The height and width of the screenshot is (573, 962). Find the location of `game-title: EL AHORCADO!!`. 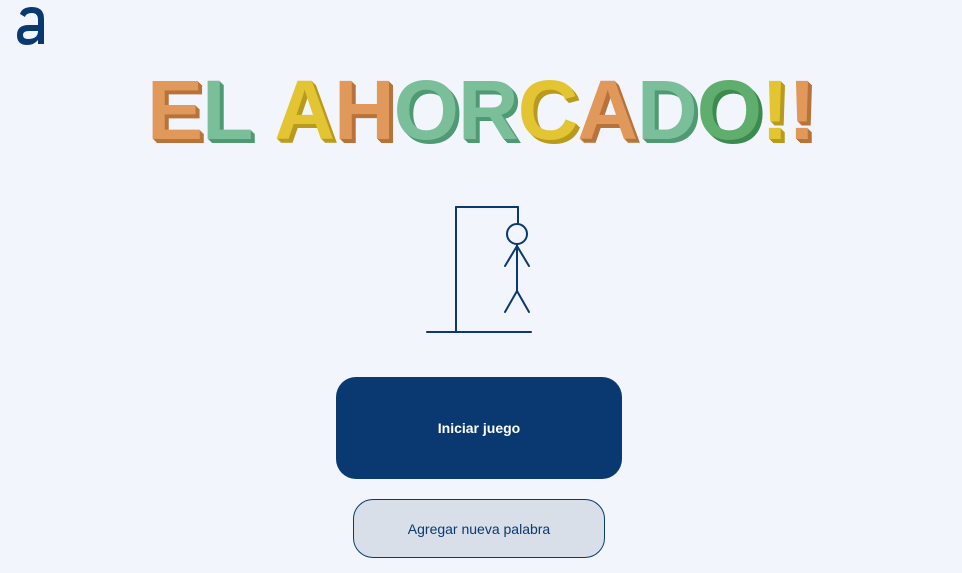

game-title: EL AHORCADO!! is located at coordinates (481, 110).